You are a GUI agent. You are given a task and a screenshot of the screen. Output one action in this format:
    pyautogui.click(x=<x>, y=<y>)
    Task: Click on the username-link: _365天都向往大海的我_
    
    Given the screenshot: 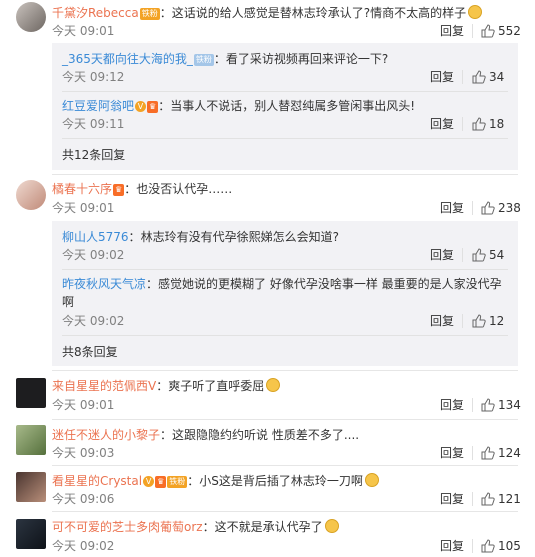 What is the action you would take?
    pyautogui.click(x=127, y=59)
    